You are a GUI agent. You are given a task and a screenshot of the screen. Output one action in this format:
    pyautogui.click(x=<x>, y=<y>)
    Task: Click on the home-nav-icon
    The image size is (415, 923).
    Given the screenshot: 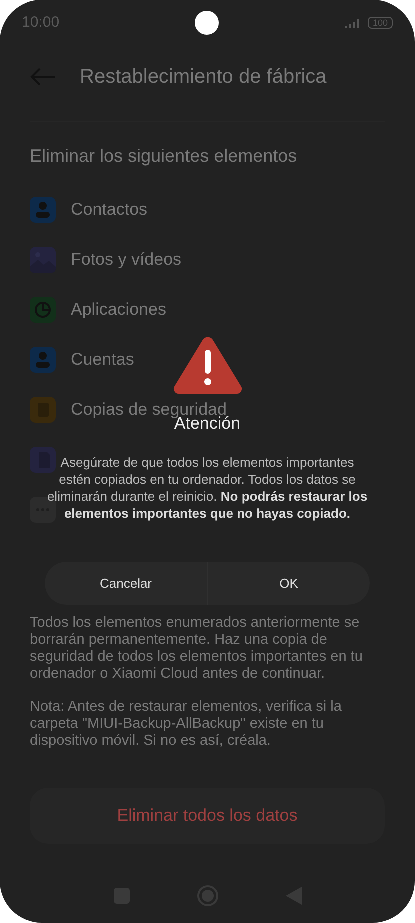 What is the action you would take?
    pyautogui.click(x=207, y=896)
    